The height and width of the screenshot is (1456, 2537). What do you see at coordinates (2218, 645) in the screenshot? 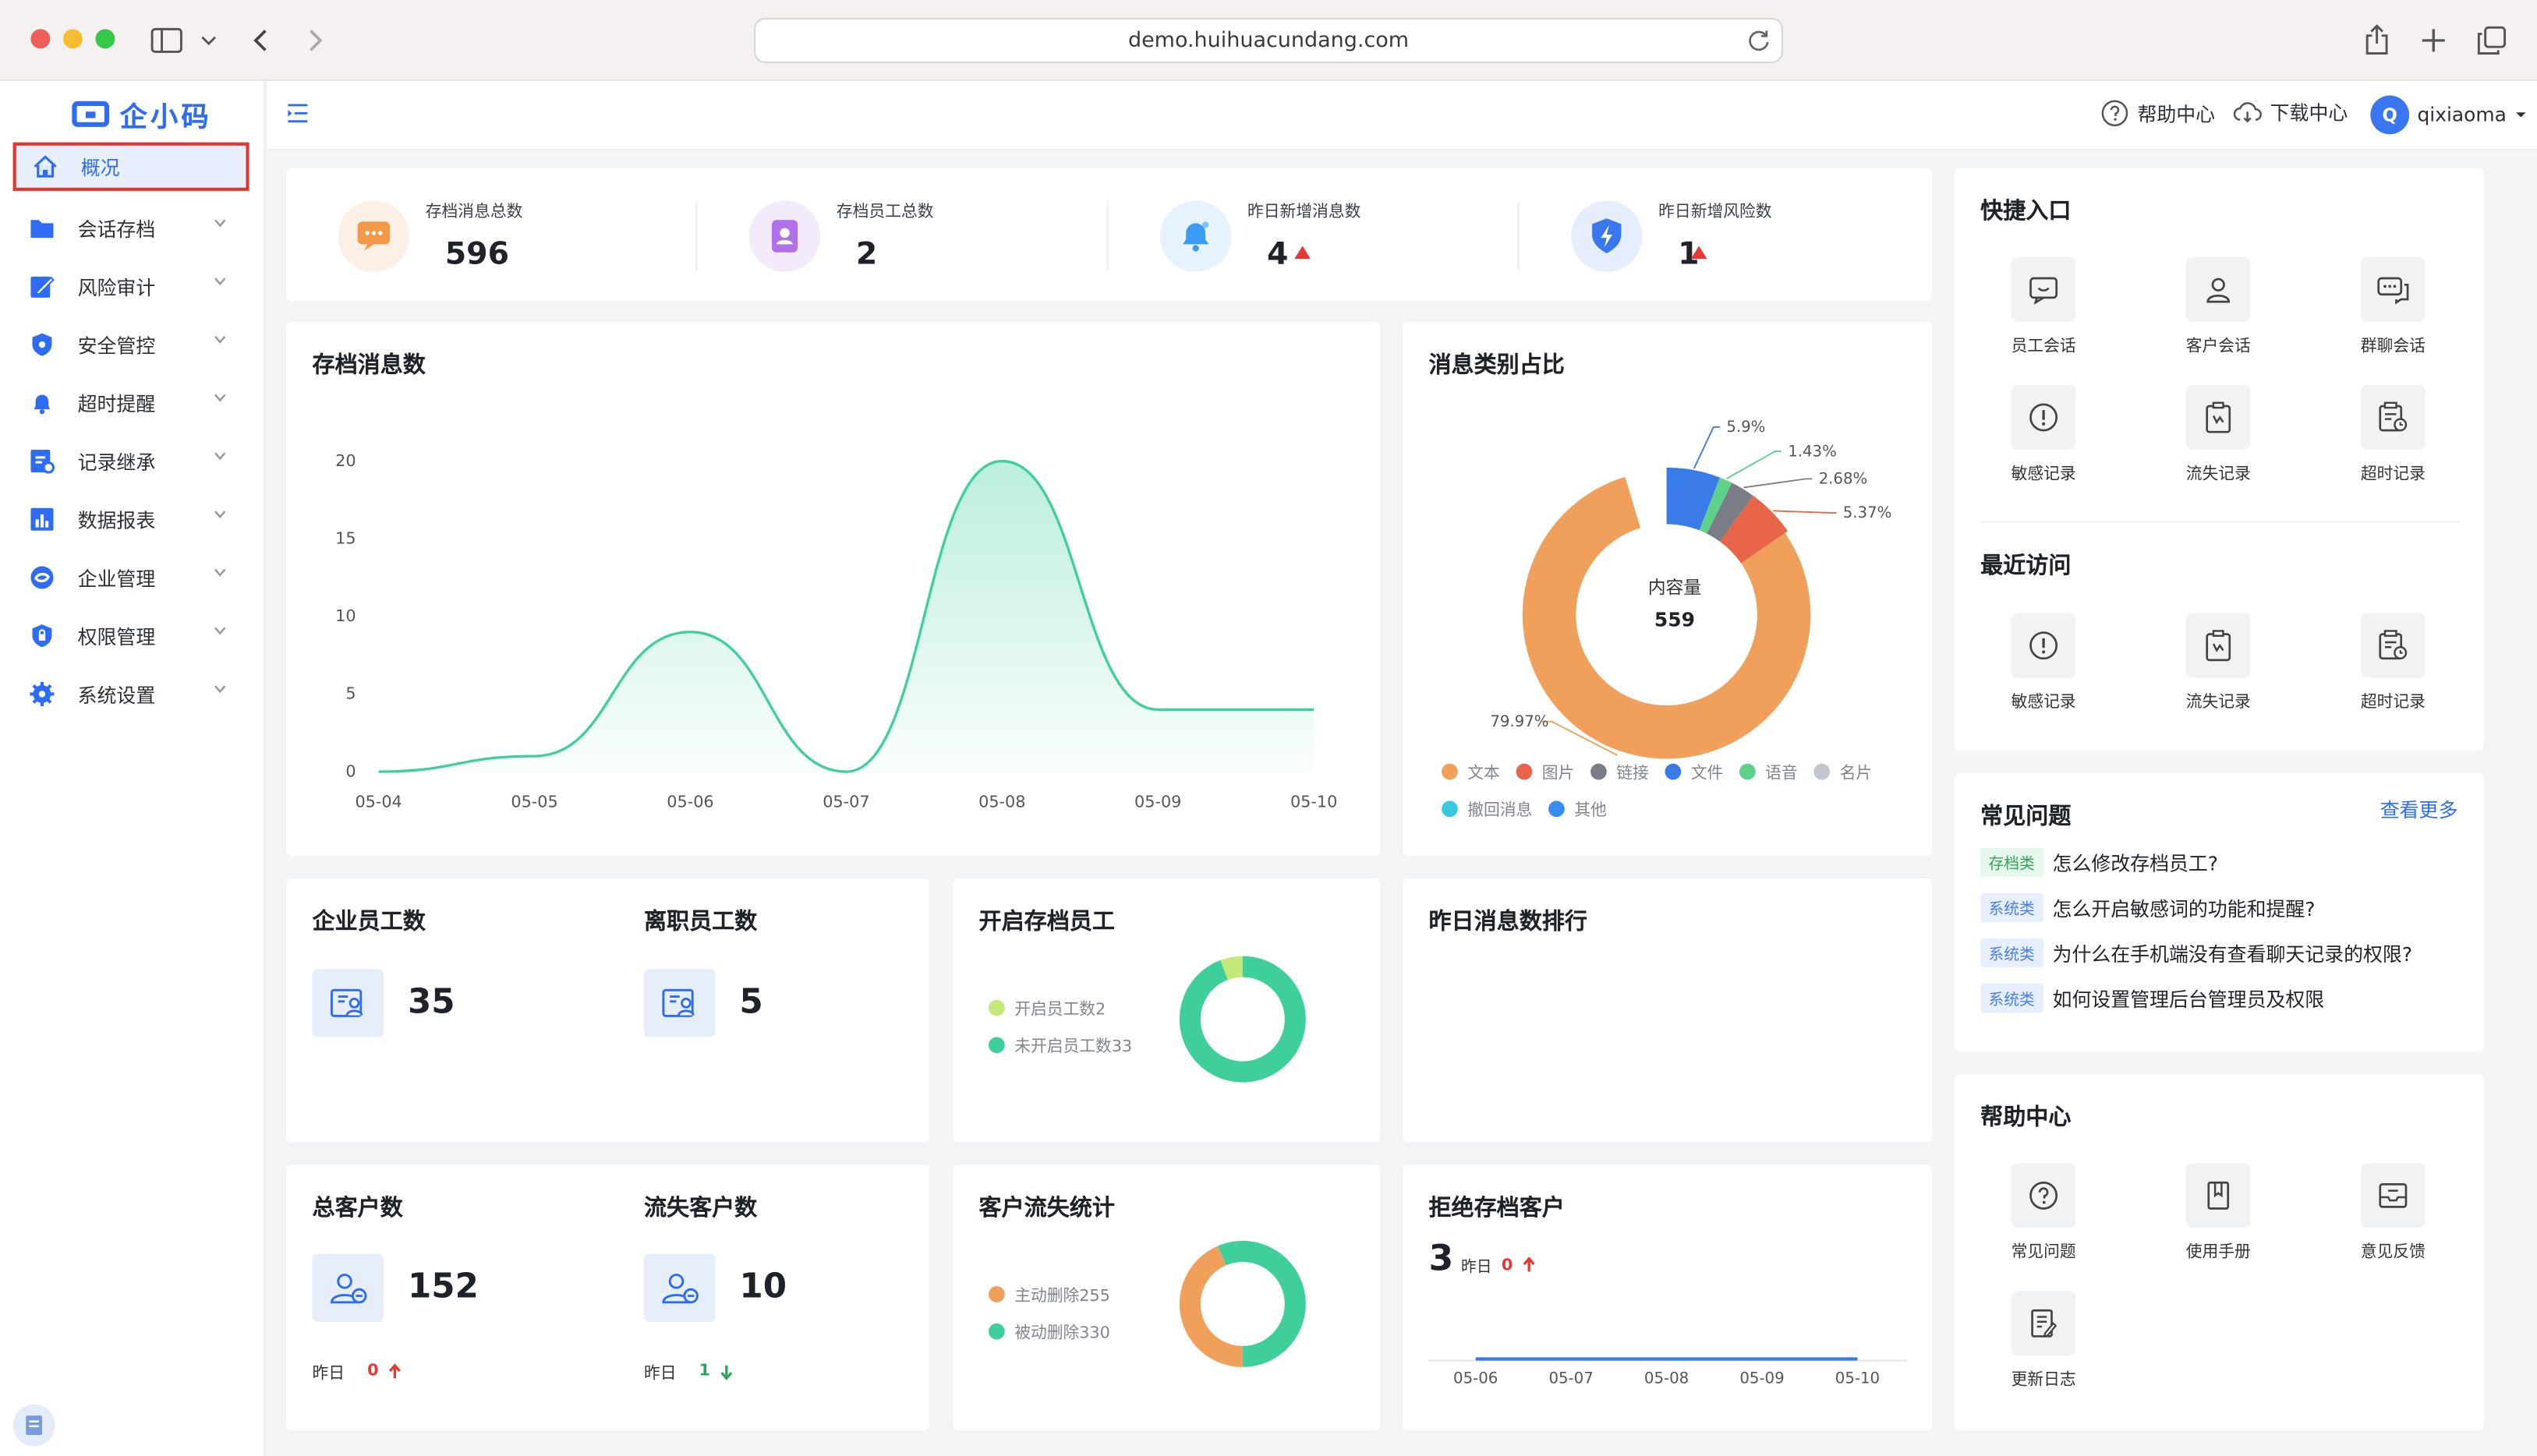
I see `clipboard-icon` at bounding box center [2218, 645].